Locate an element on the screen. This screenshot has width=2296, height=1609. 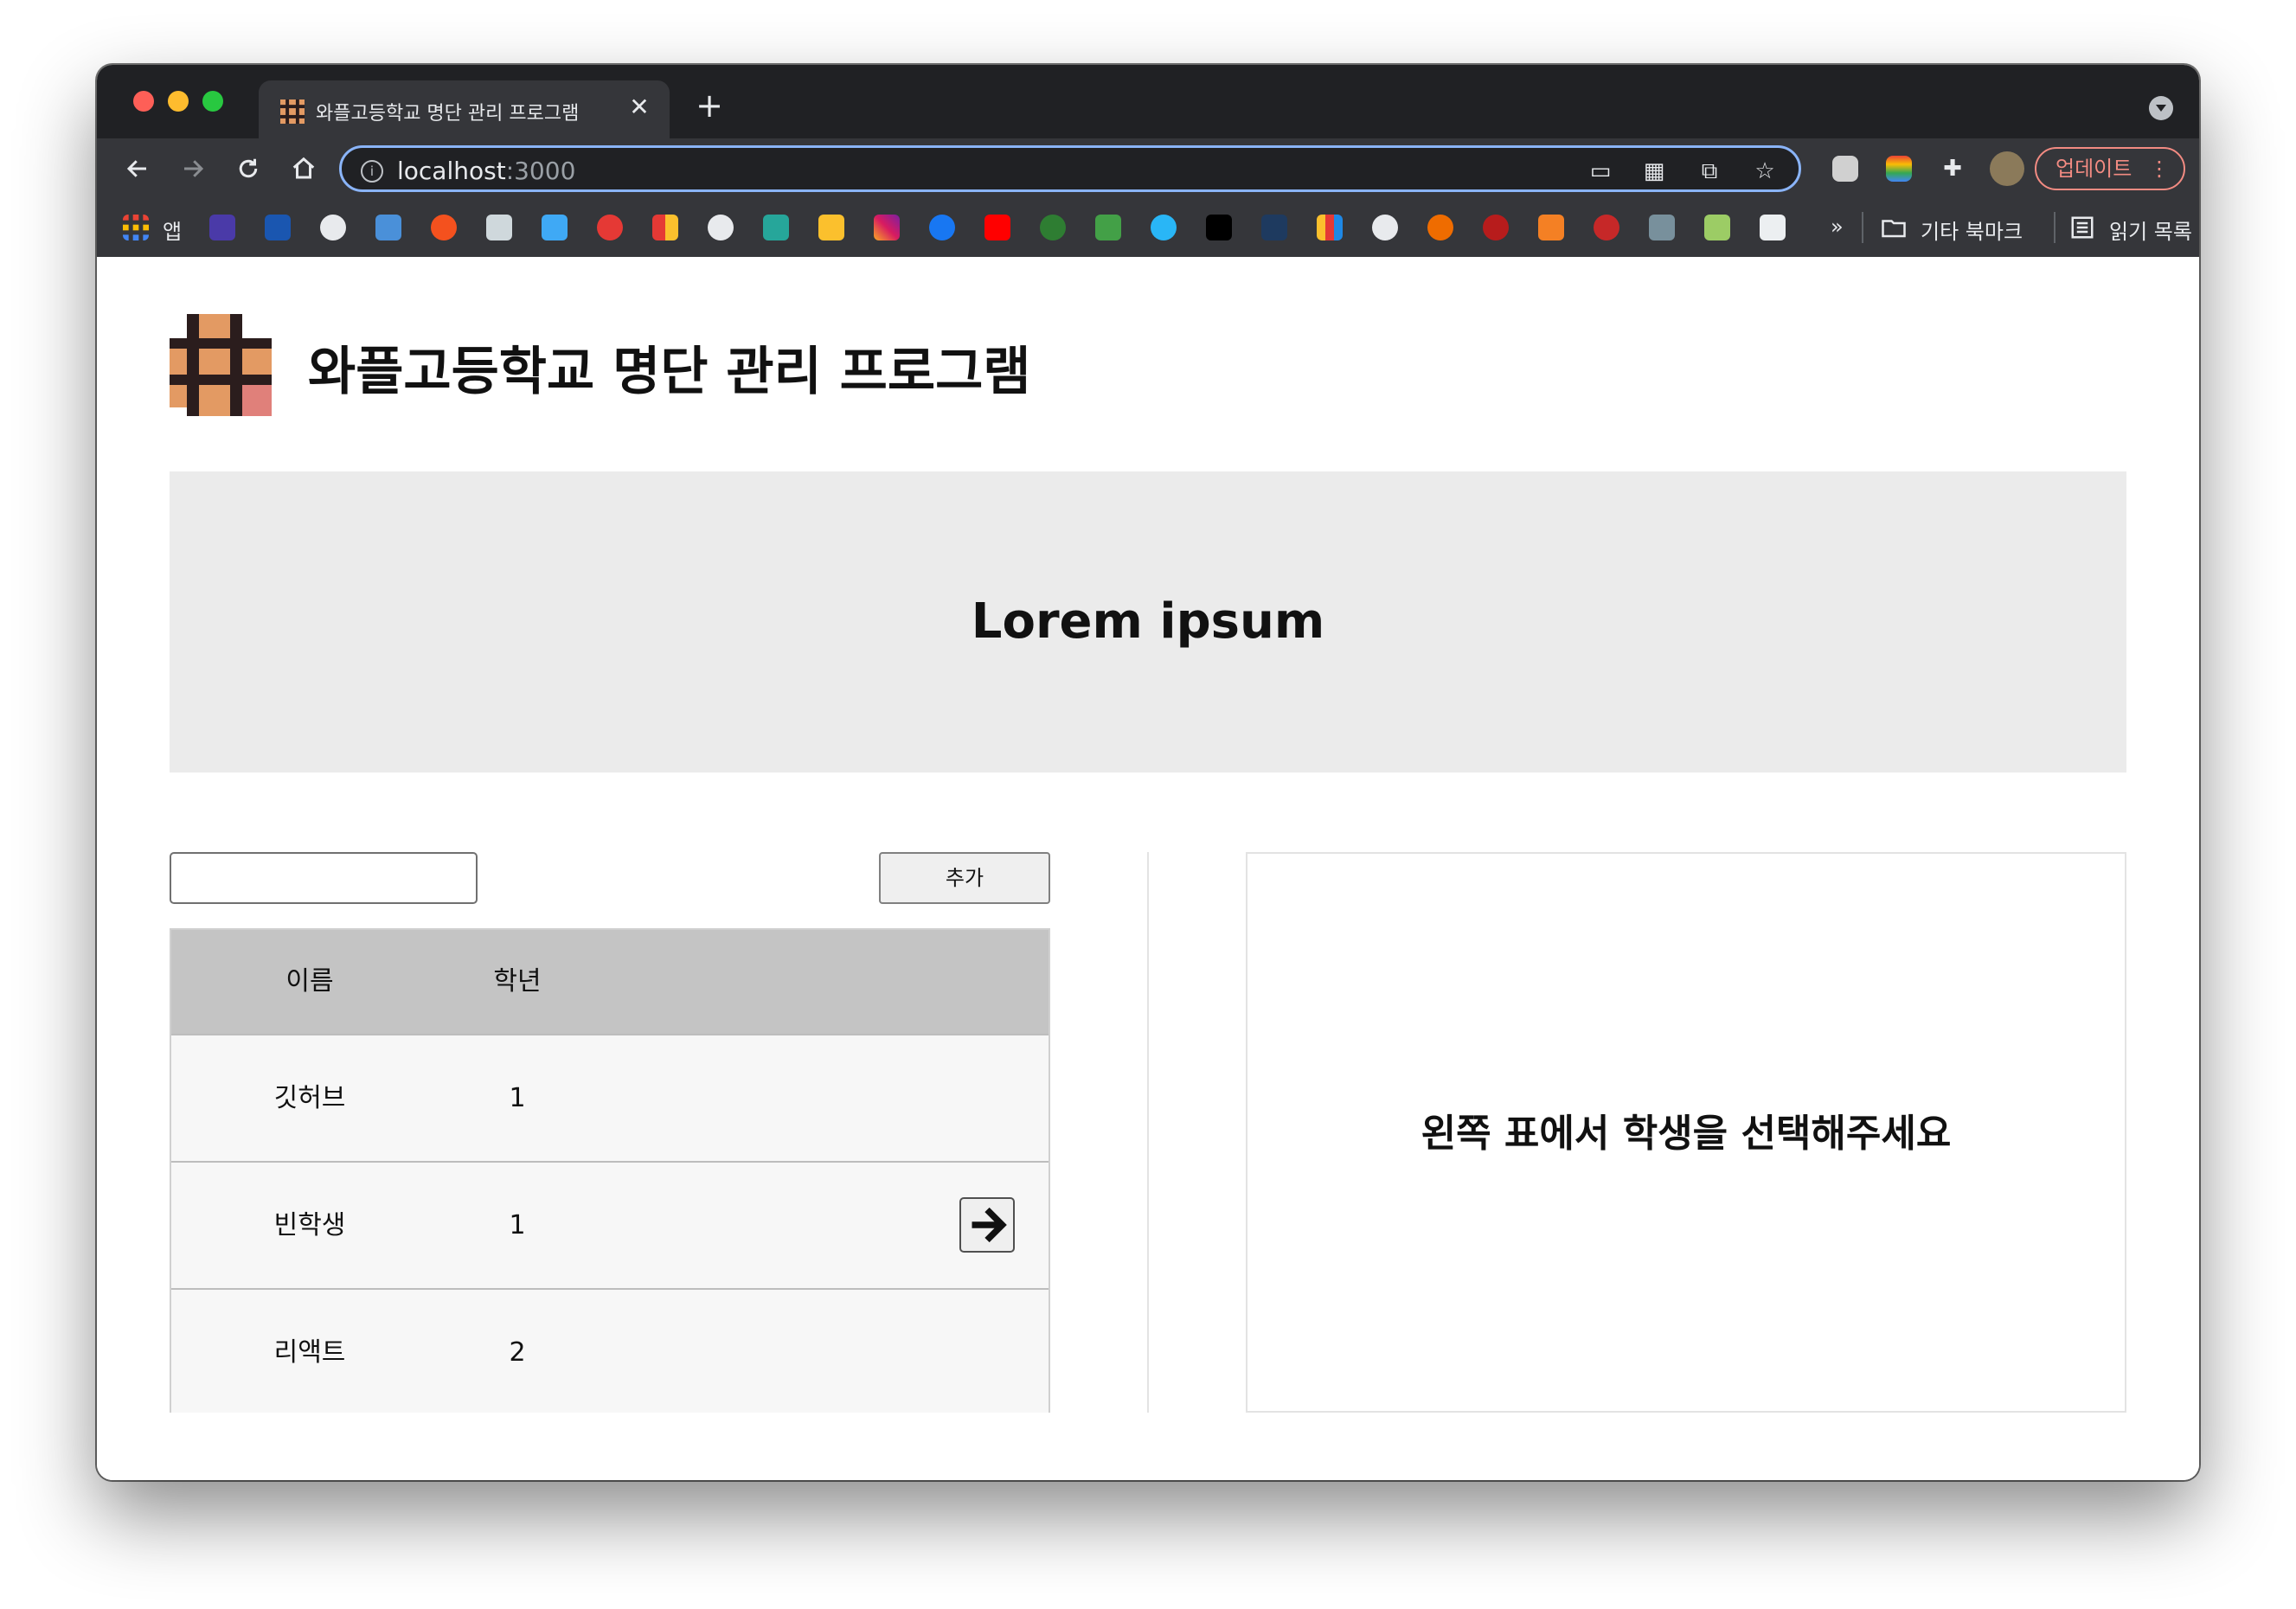
home-button is located at coordinates (303, 169).